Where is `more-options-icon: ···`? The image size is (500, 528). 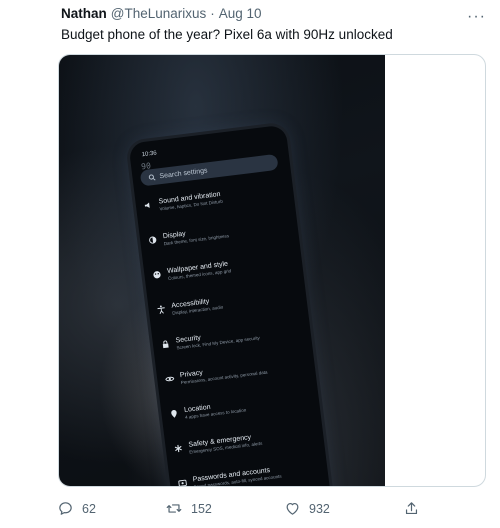
more-options-icon: ··· is located at coordinates (476, 17).